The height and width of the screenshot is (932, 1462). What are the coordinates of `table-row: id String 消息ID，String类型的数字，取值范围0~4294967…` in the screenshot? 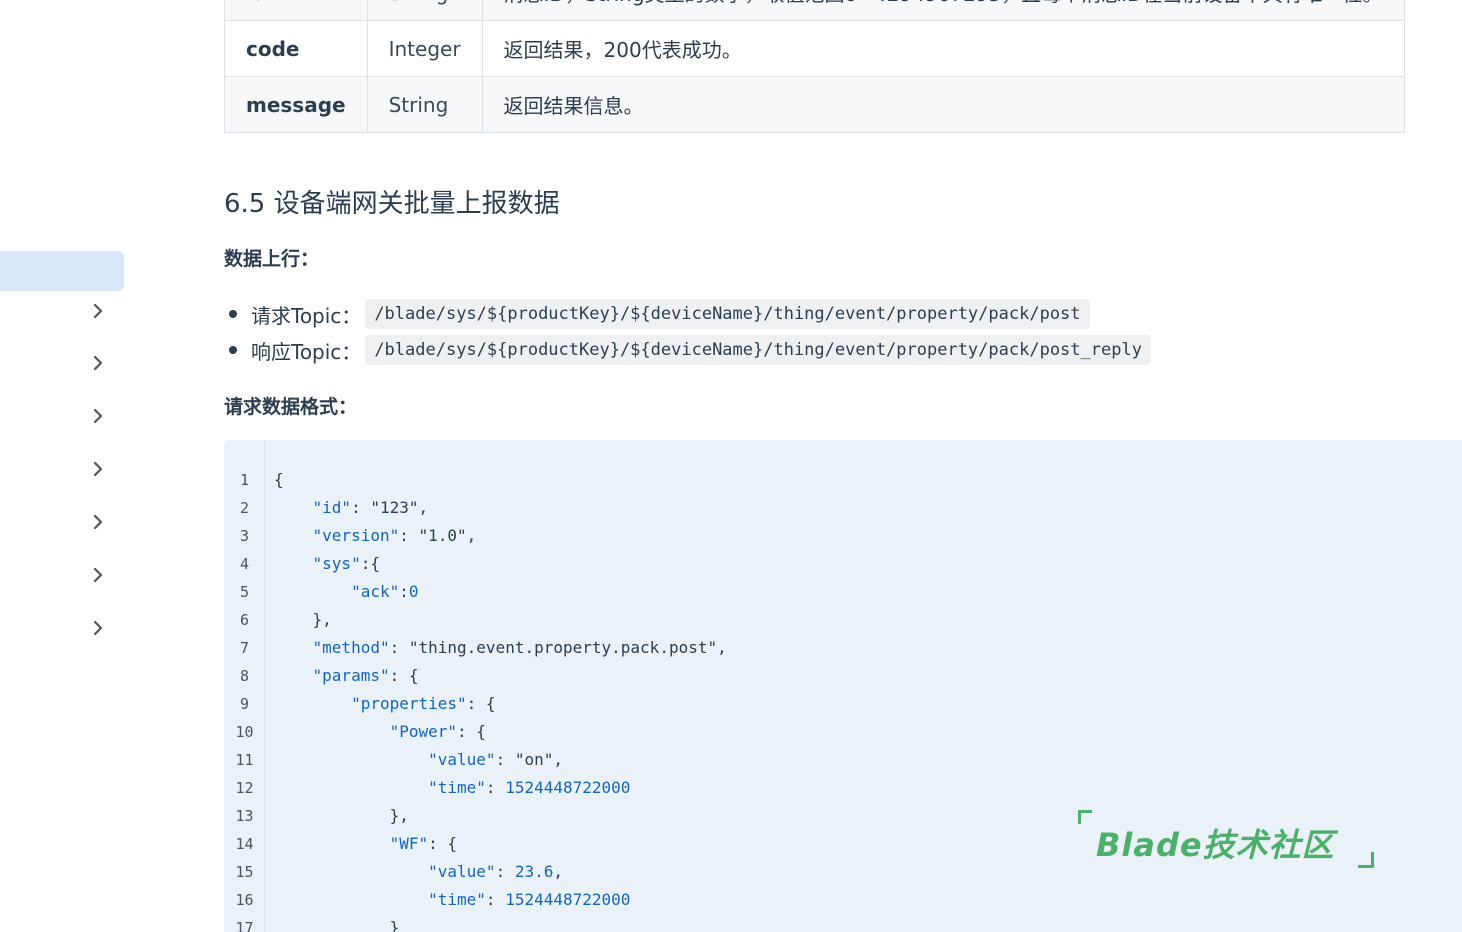 It's located at (814, 10).